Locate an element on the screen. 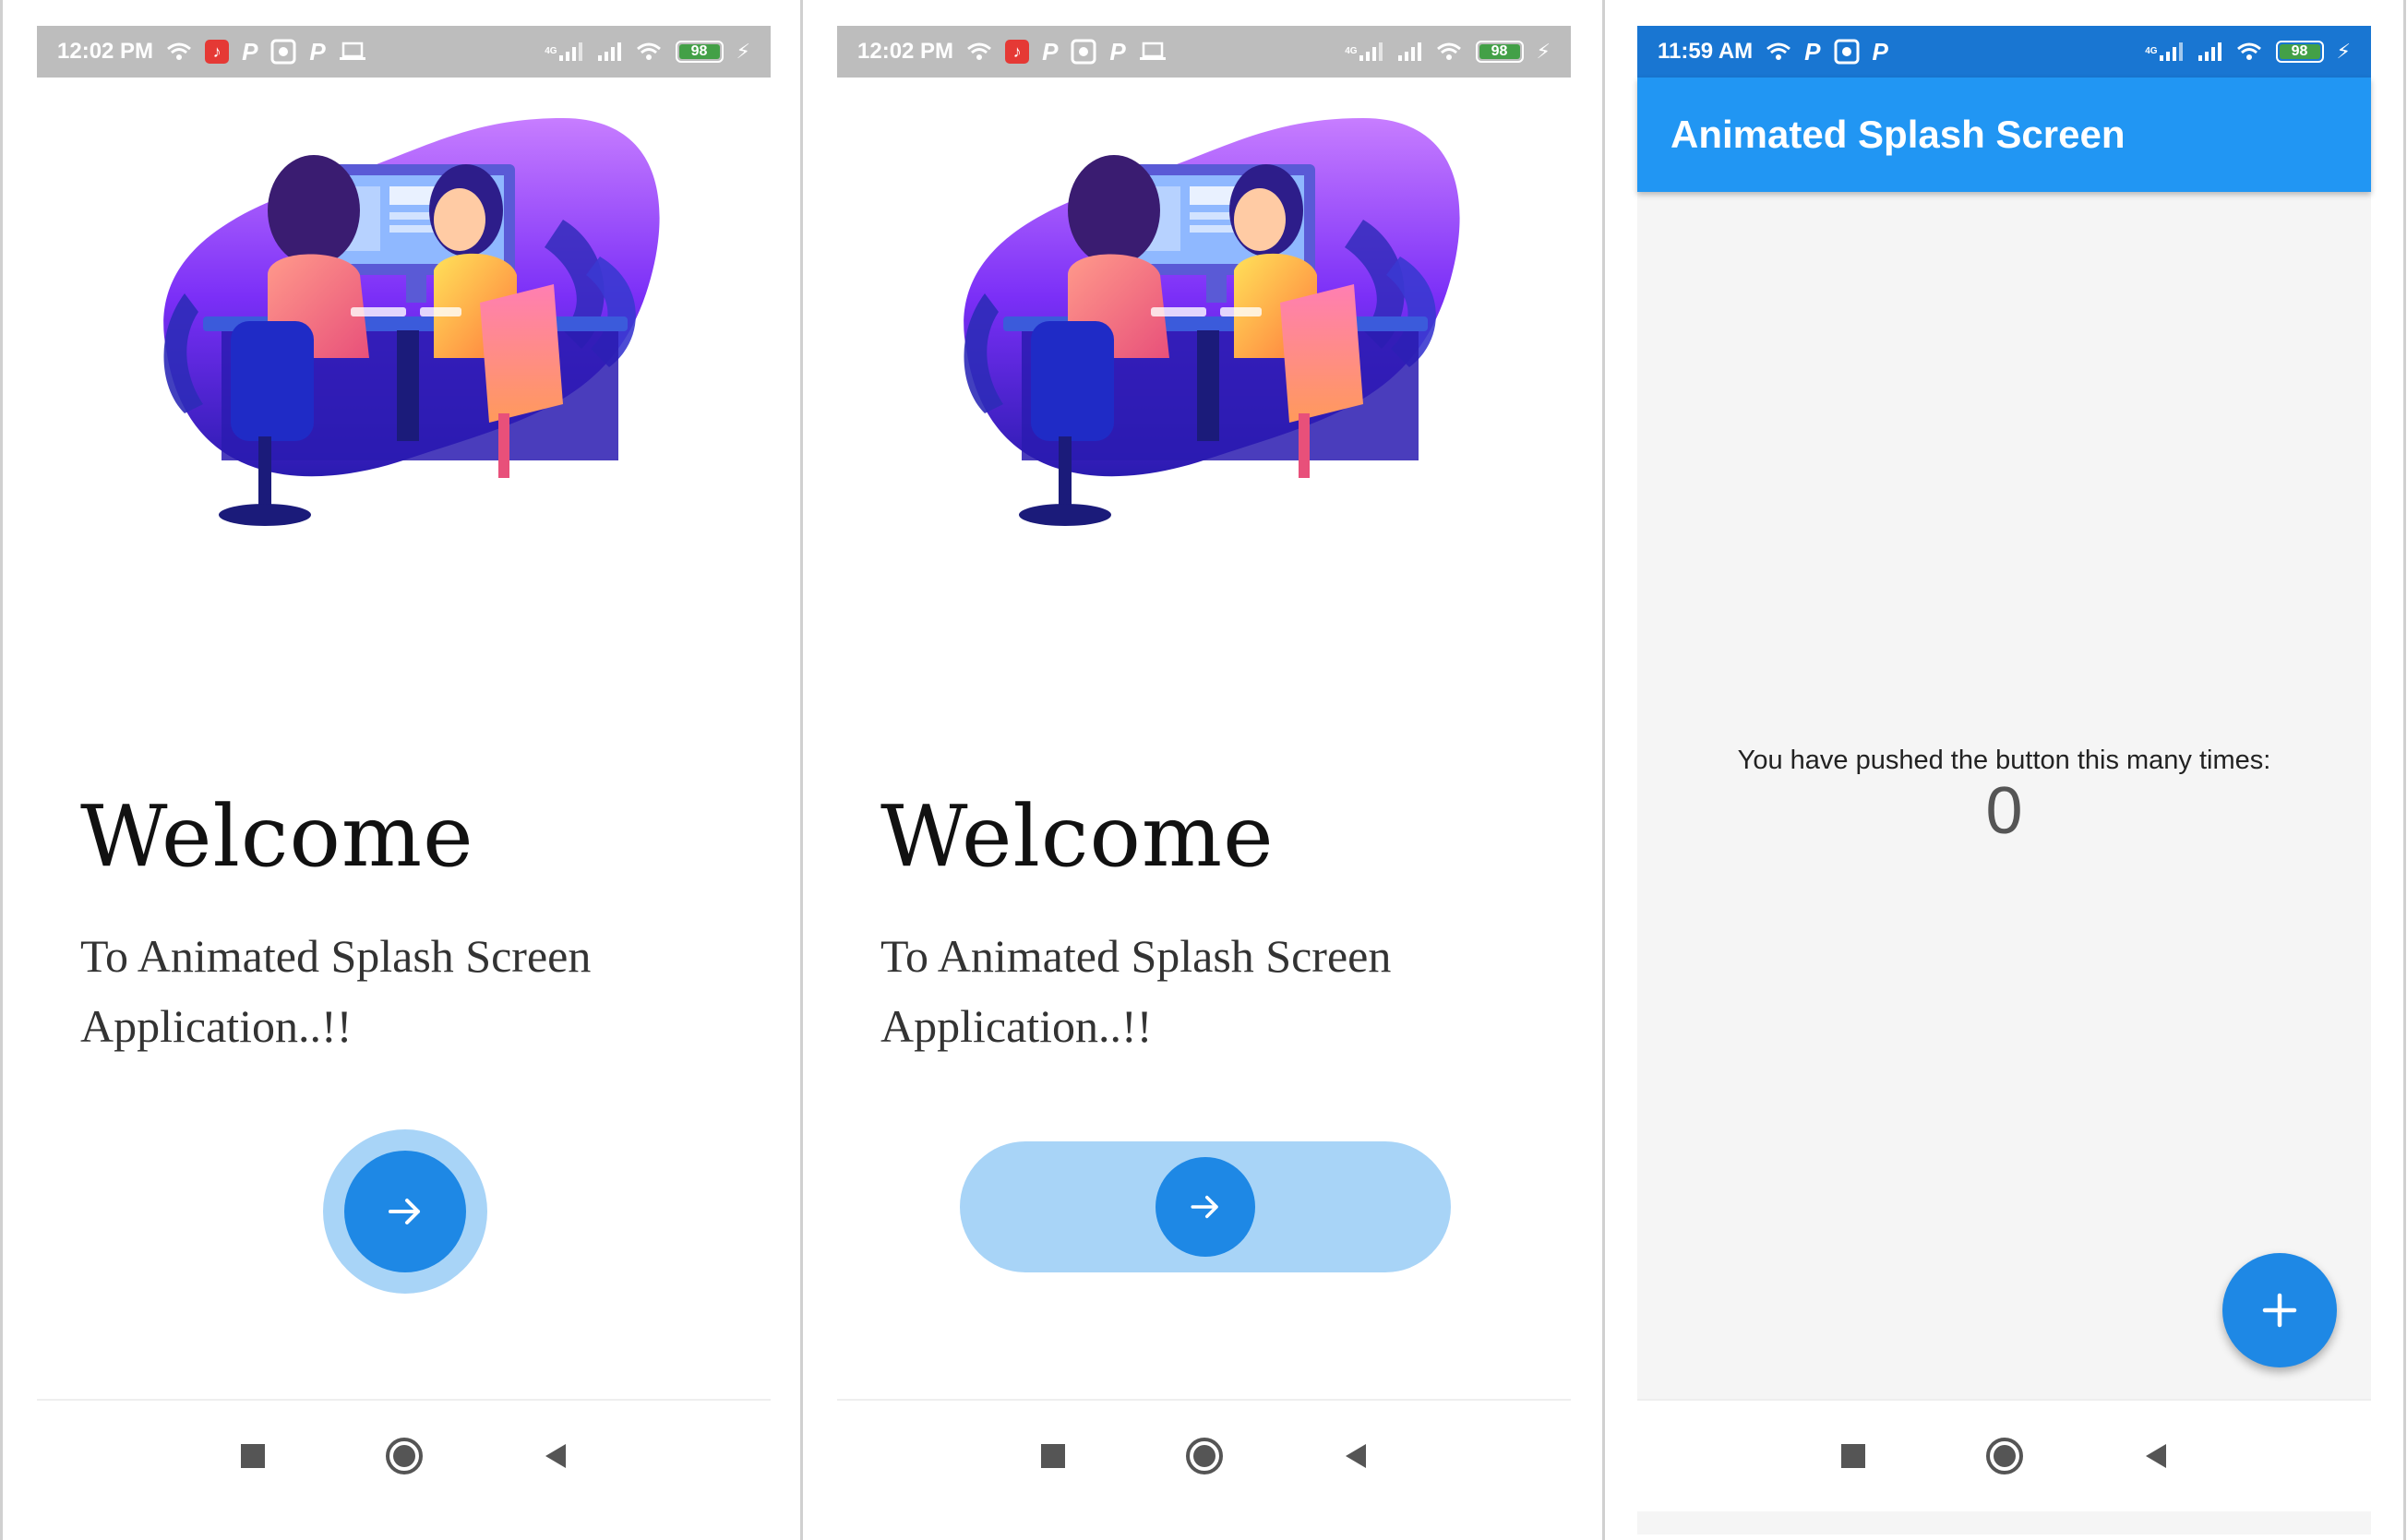  counter-value: 0 is located at coordinates (2004, 811).